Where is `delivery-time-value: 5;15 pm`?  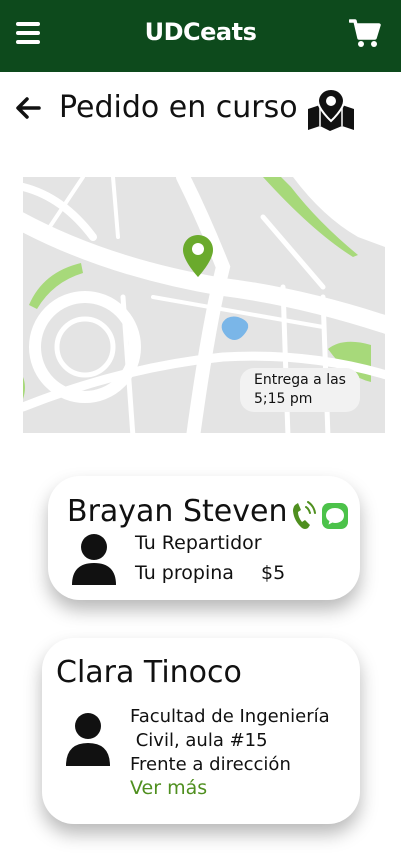 delivery-time-value: 5;15 pm is located at coordinates (283, 399).